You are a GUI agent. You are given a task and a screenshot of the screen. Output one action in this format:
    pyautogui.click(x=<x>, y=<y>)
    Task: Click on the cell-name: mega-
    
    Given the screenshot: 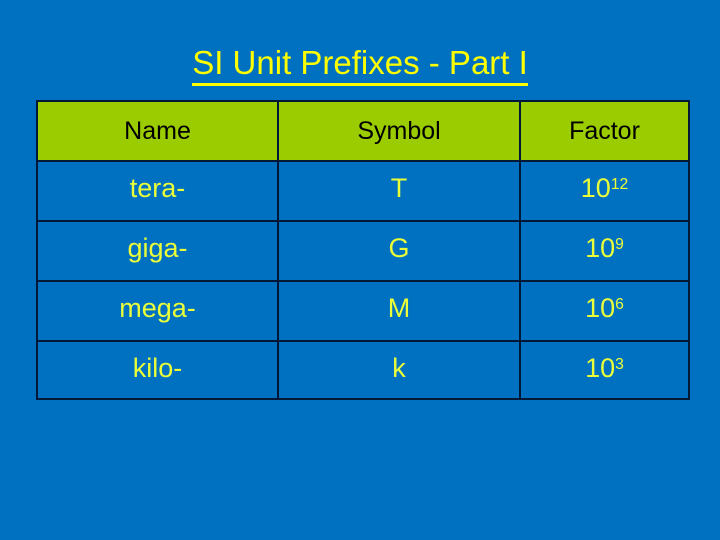 What is the action you would take?
    pyautogui.click(x=157, y=311)
    